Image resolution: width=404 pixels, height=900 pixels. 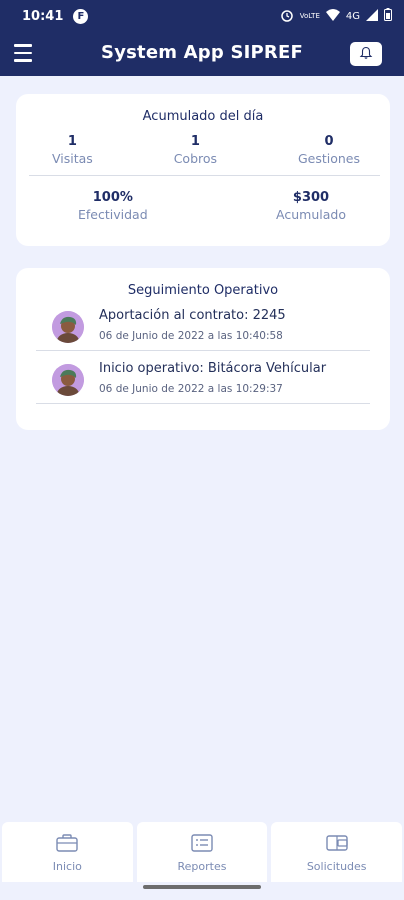 I want to click on nav-label: Reportes, so click(x=202, y=866).